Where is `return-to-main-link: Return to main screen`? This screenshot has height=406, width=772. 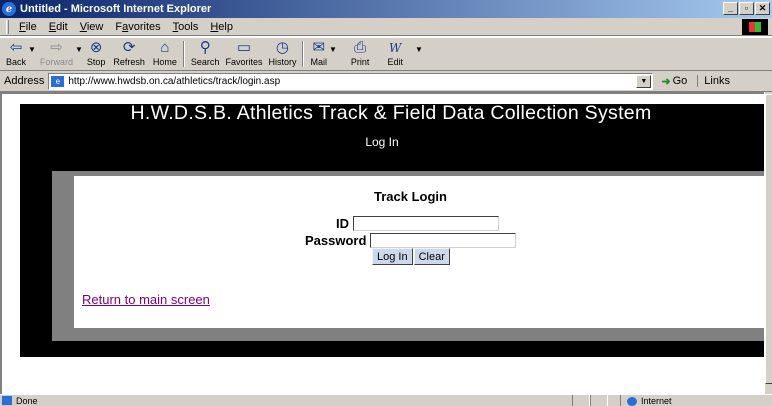 return-to-main-link: Return to main screen is located at coordinates (146, 299).